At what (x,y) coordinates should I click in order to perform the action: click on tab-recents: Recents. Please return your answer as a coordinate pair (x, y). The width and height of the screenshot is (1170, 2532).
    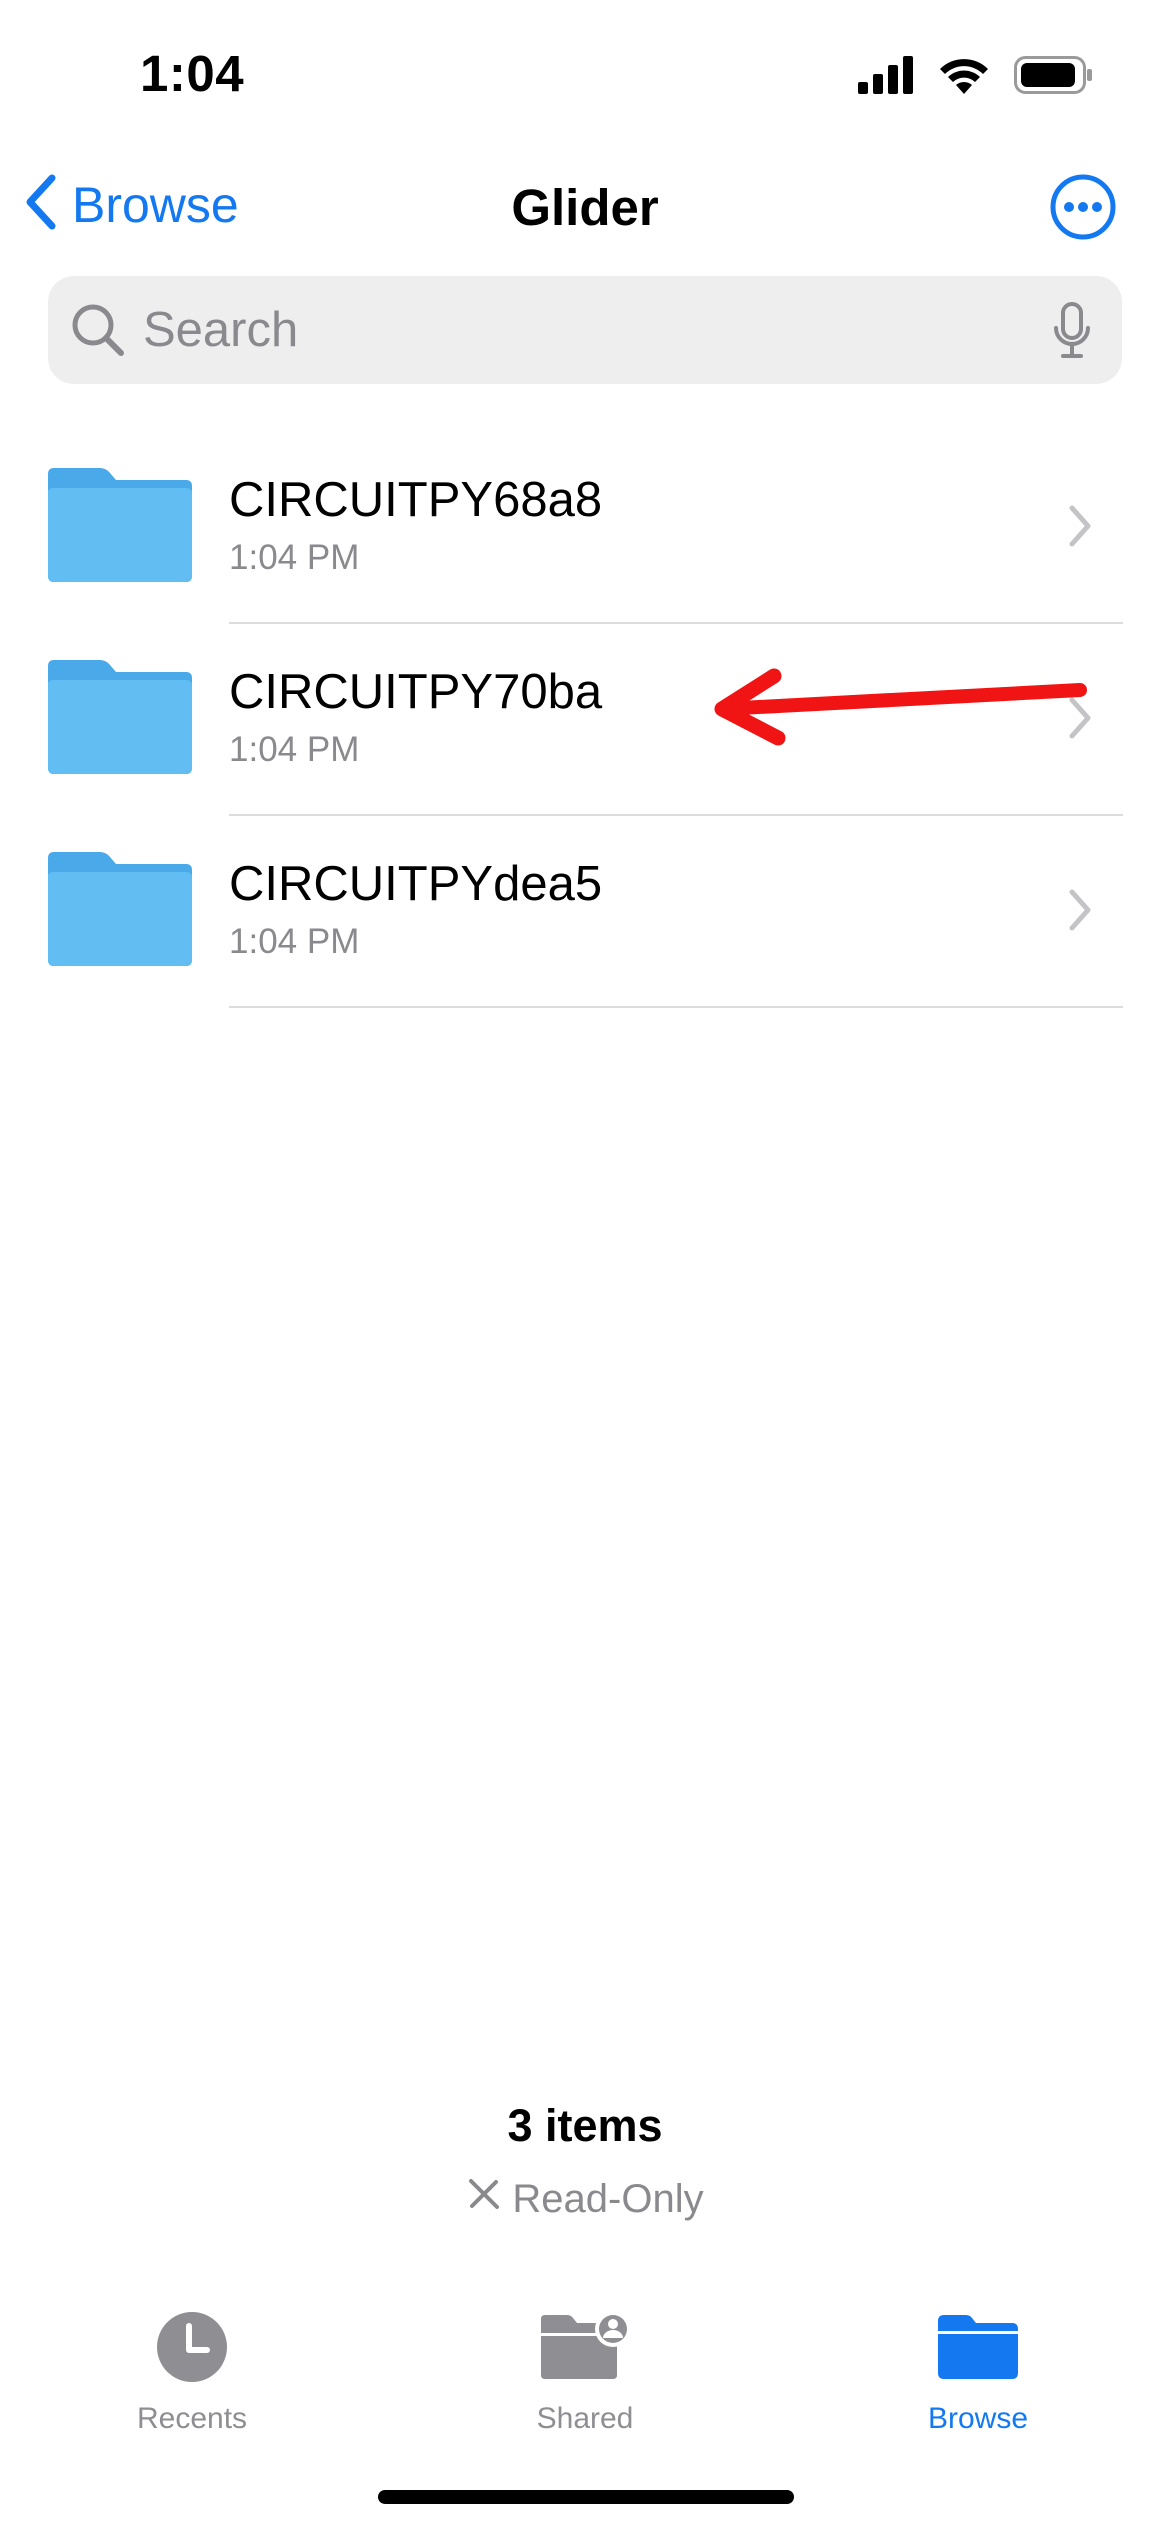
    Looking at the image, I should click on (192, 2370).